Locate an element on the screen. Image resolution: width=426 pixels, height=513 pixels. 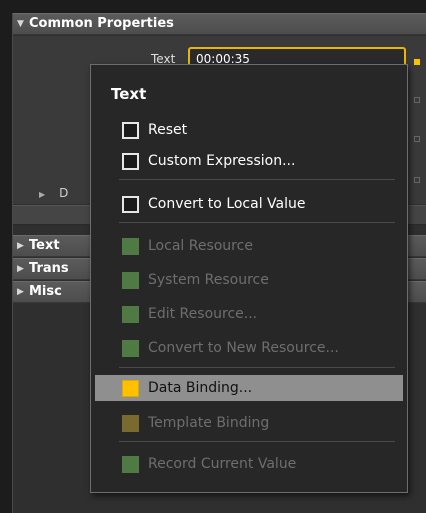
menu-item-label: Convert to Local Value is located at coordinates (227, 204).